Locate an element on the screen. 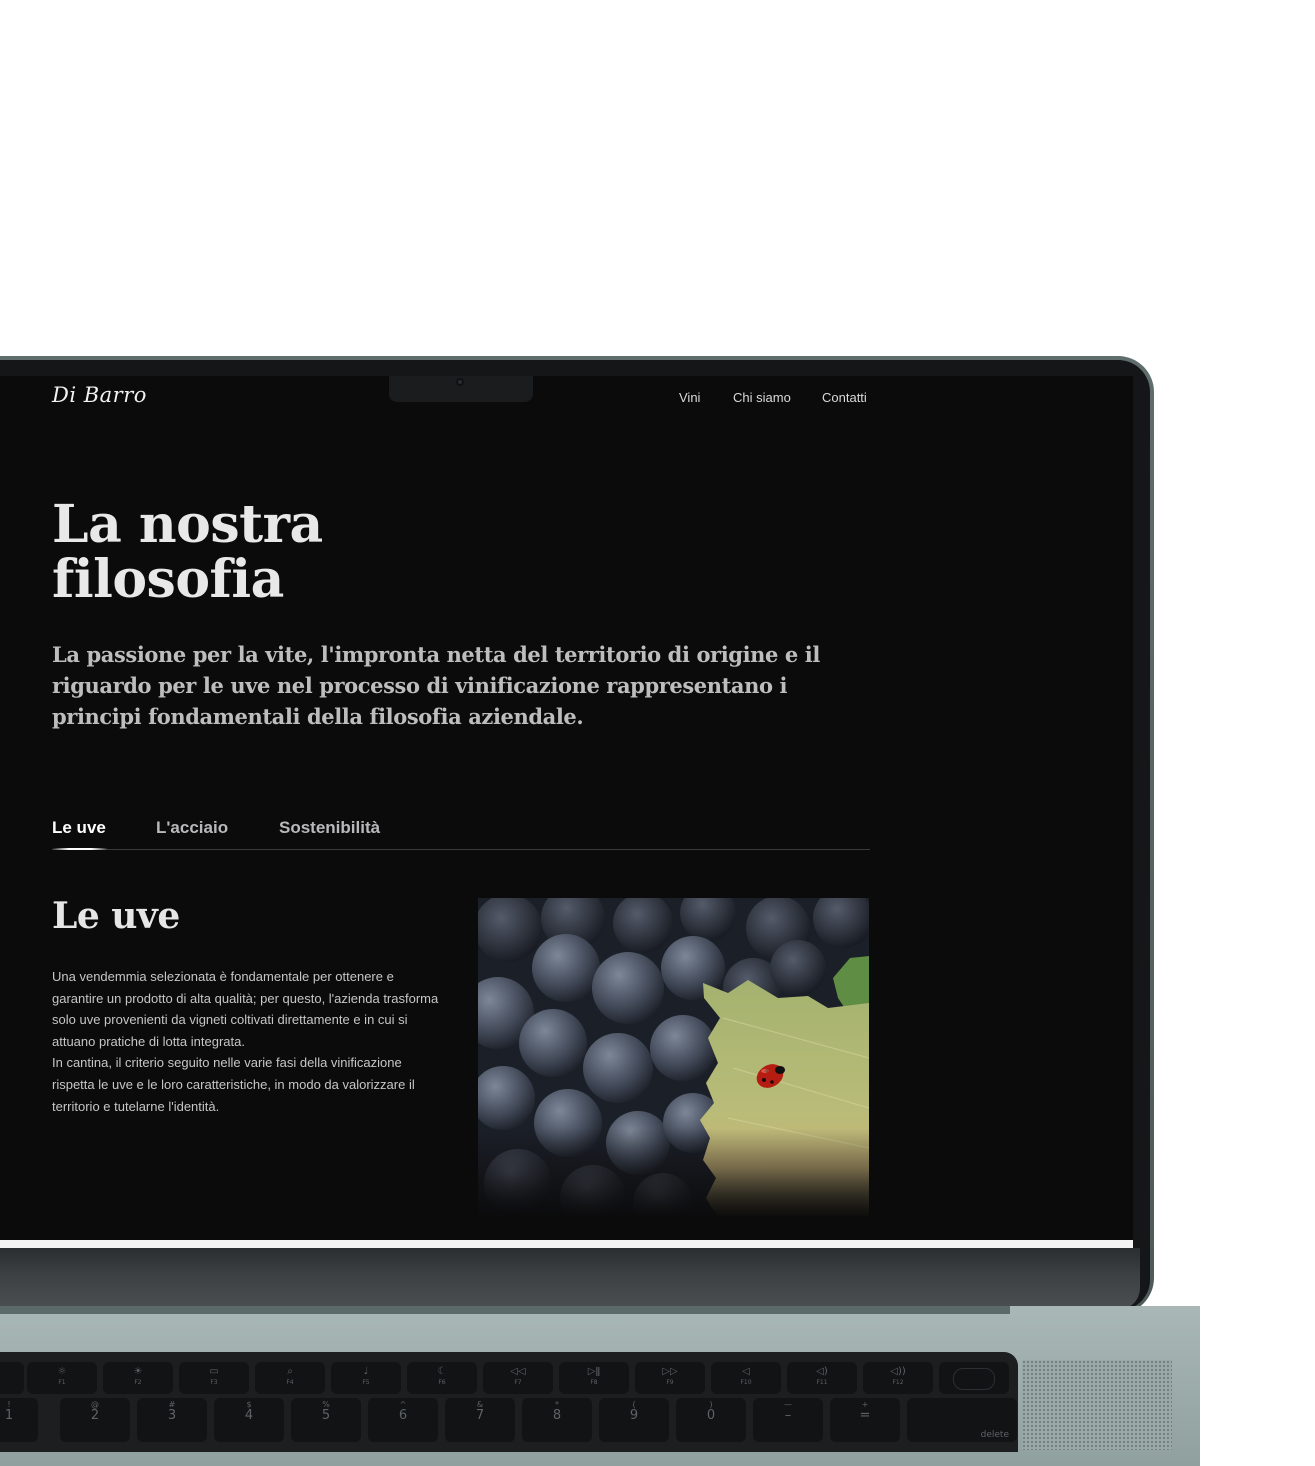  nav-link-chi-siamo: Chi siamo is located at coordinates (762, 397).